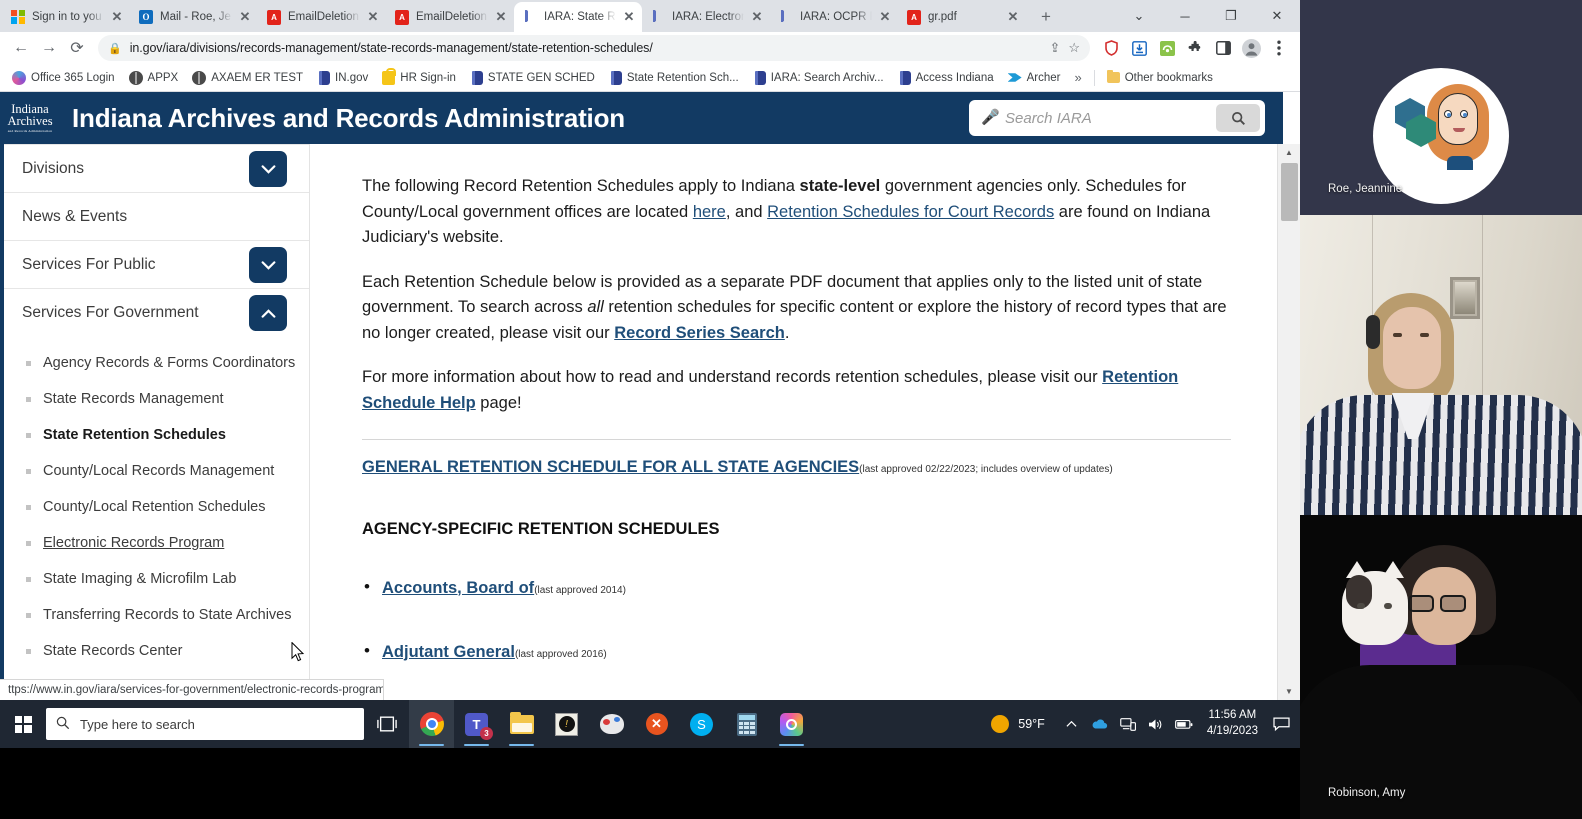 This screenshot has height=819, width=1582. I want to click on browser-tab: Sign in to you ✕, so click(66, 17).